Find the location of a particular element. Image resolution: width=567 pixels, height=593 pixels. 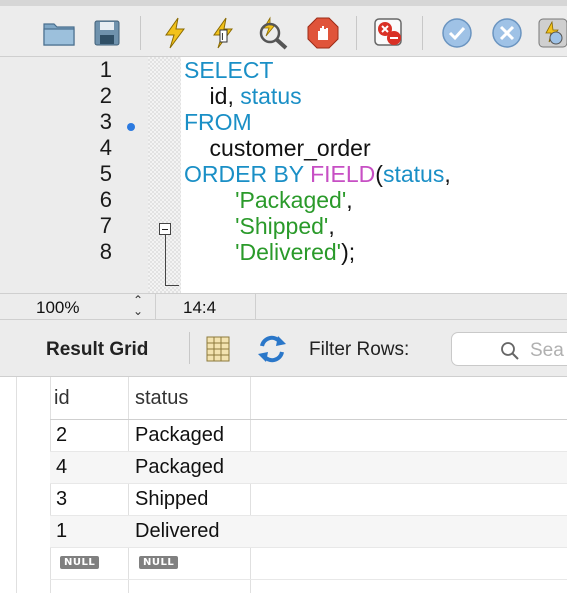

line-number: 2 is located at coordinates (105, 95).